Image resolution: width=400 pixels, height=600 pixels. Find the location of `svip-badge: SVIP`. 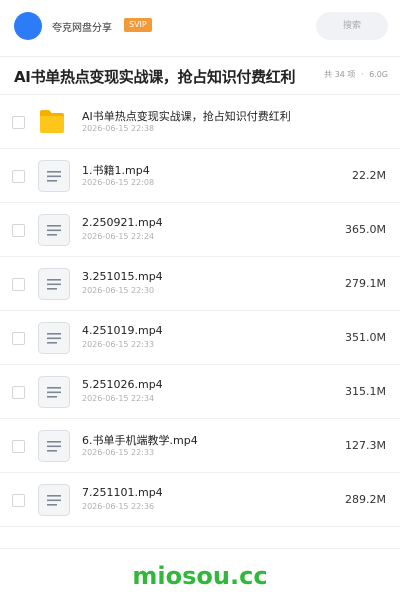

svip-badge: SVIP is located at coordinates (138, 25).